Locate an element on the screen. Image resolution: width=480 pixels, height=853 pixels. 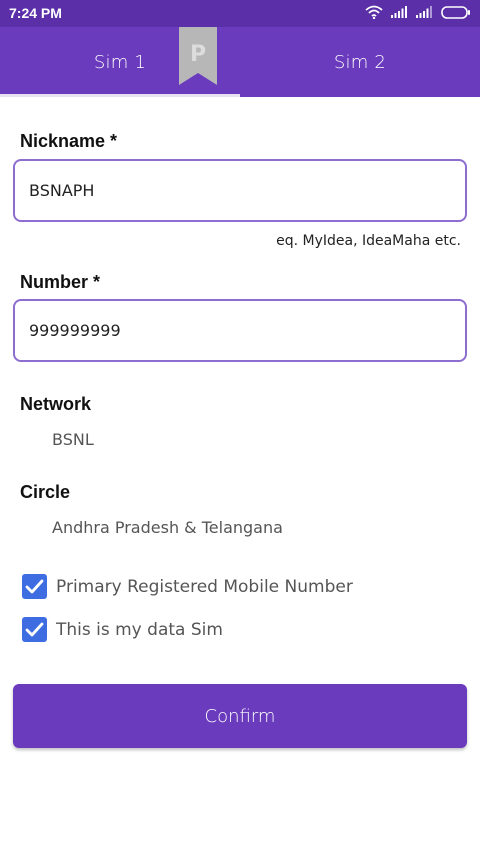
primary-number-option: Primary Registered Mobile Number is located at coordinates (187, 586).